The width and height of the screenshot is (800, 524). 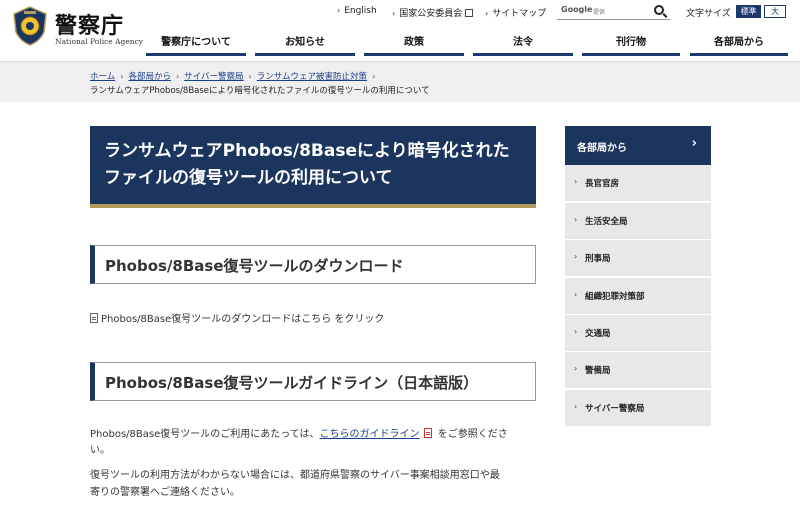 I want to click on breadcrumb-ransomware: ランサムウェア被害防止対策, so click(x=312, y=77).